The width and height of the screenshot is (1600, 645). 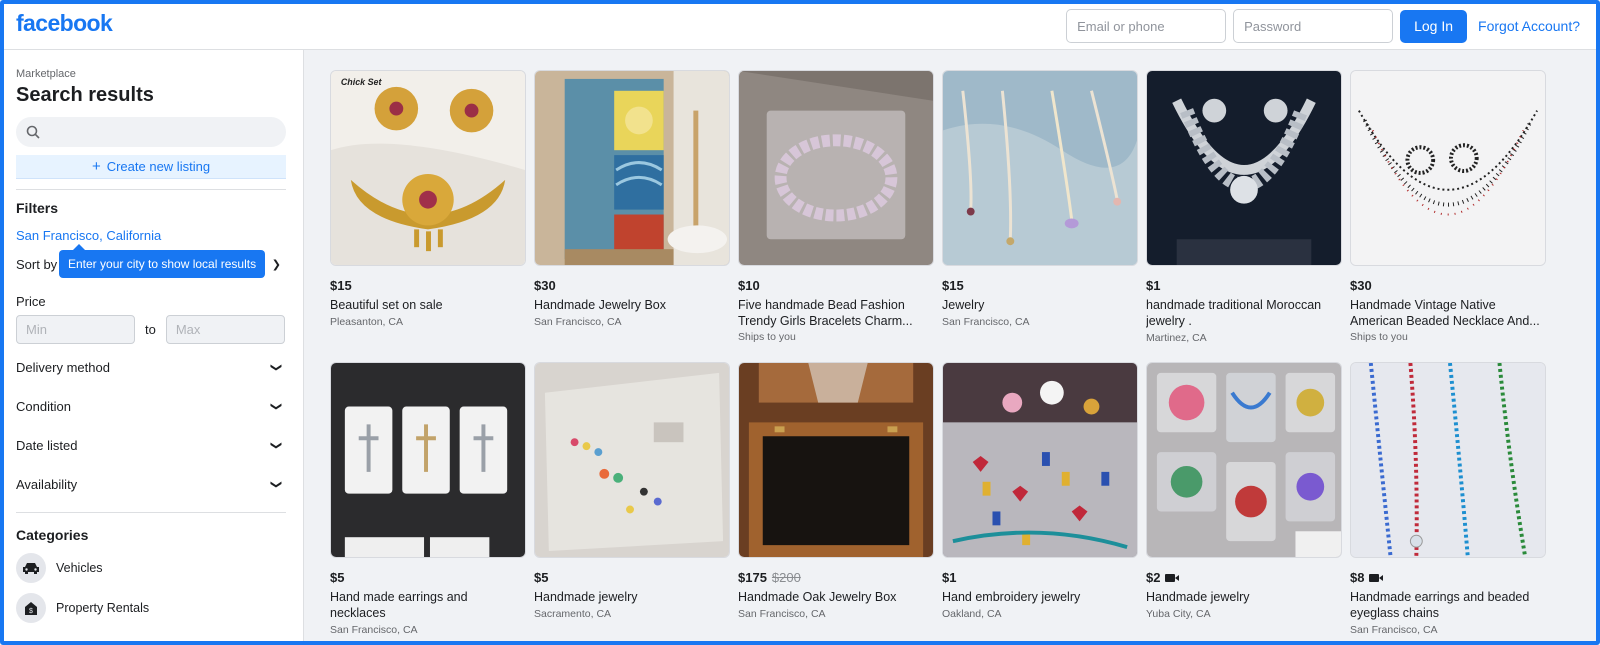 I want to click on filter-label: Delivery method, so click(x=63, y=367).